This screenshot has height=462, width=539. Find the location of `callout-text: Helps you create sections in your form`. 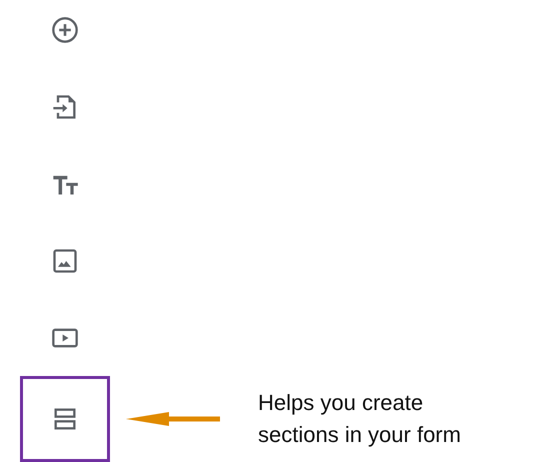

callout-text: Helps you create sections in your form is located at coordinates (360, 419).